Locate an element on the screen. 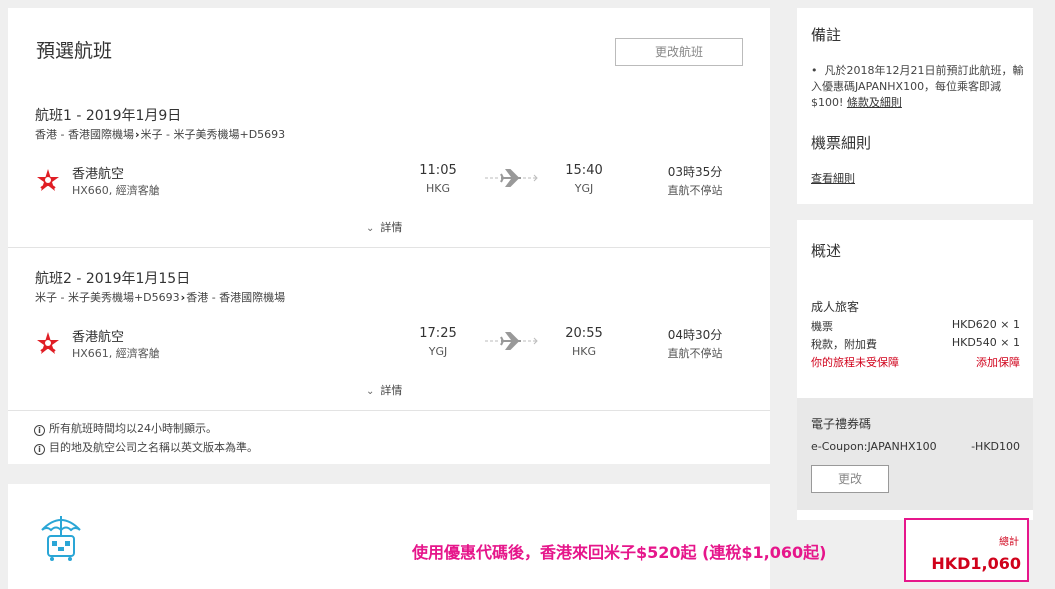  flight-number: HX660, 經濟客艙 is located at coordinates (116, 190).